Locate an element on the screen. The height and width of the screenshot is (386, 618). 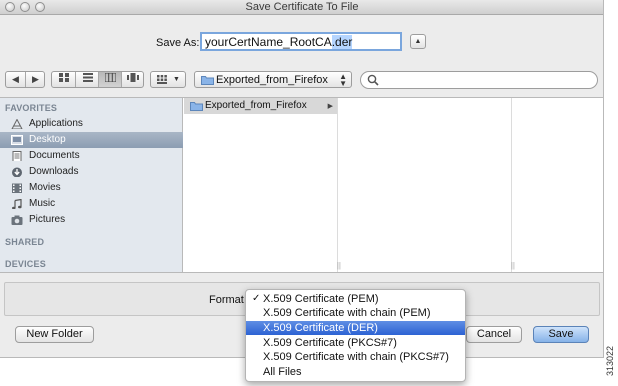
browser-column-1: Exported_from_Firefox ▶ || is located at coordinates (262, 185).